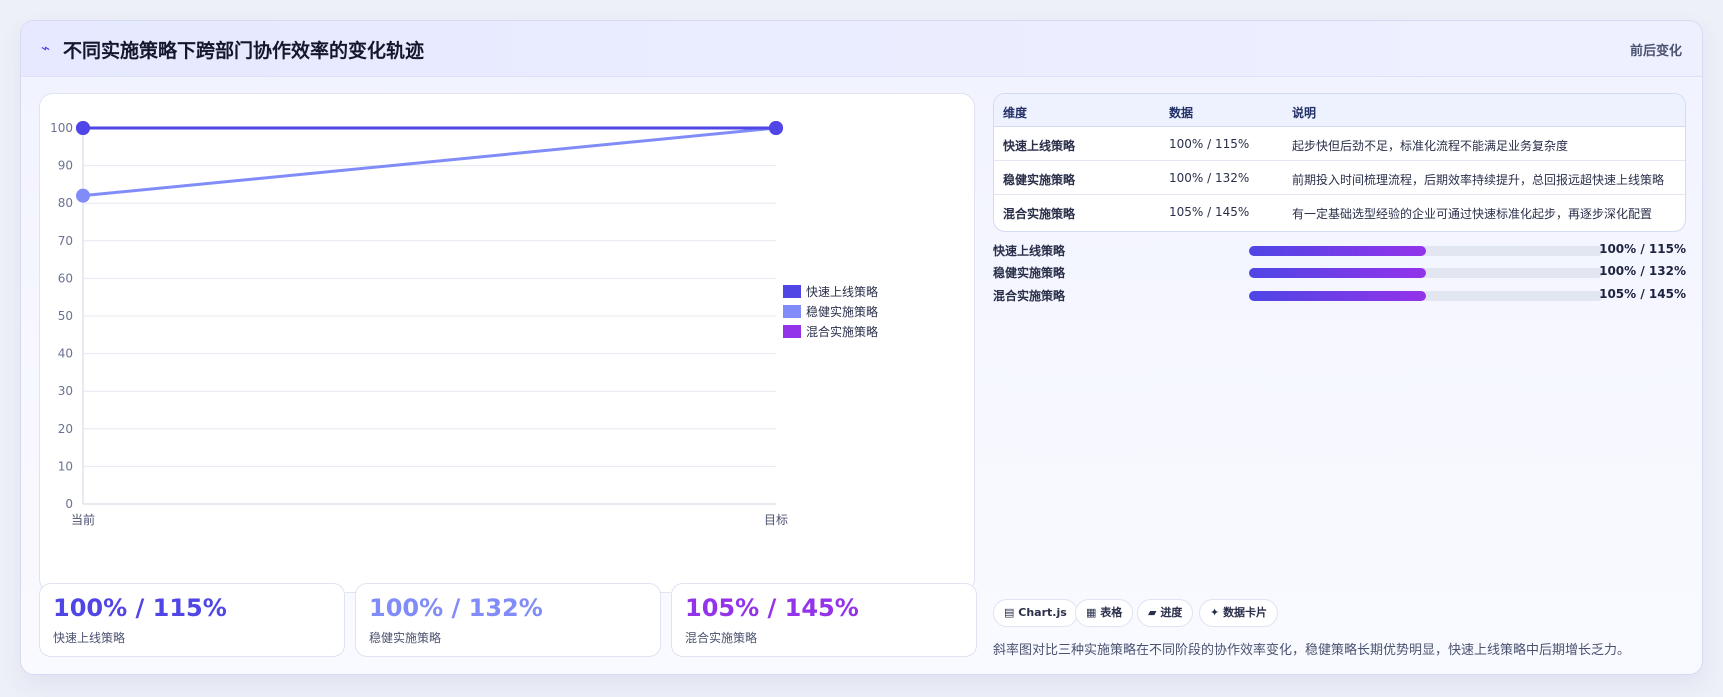 The width and height of the screenshot is (1723, 697). Describe the element at coordinates (1642, 271) in the screenshot. I see `progress-value: 100% / 132%` at that location.